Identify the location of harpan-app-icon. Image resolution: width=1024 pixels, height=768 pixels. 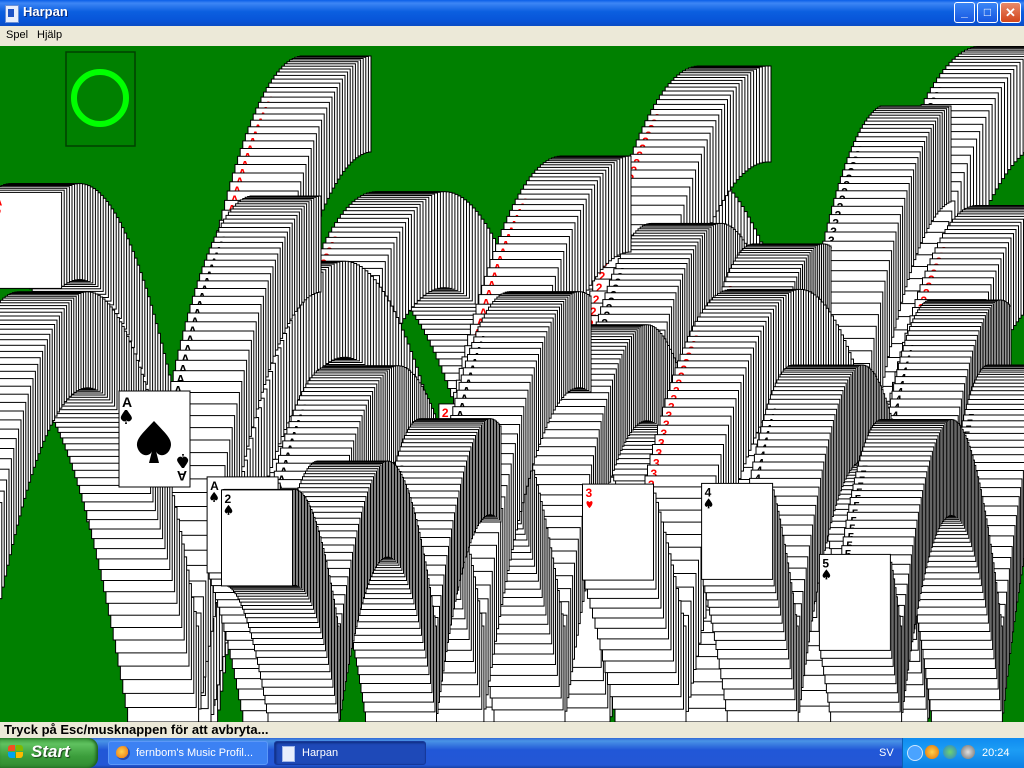
(12, 14).